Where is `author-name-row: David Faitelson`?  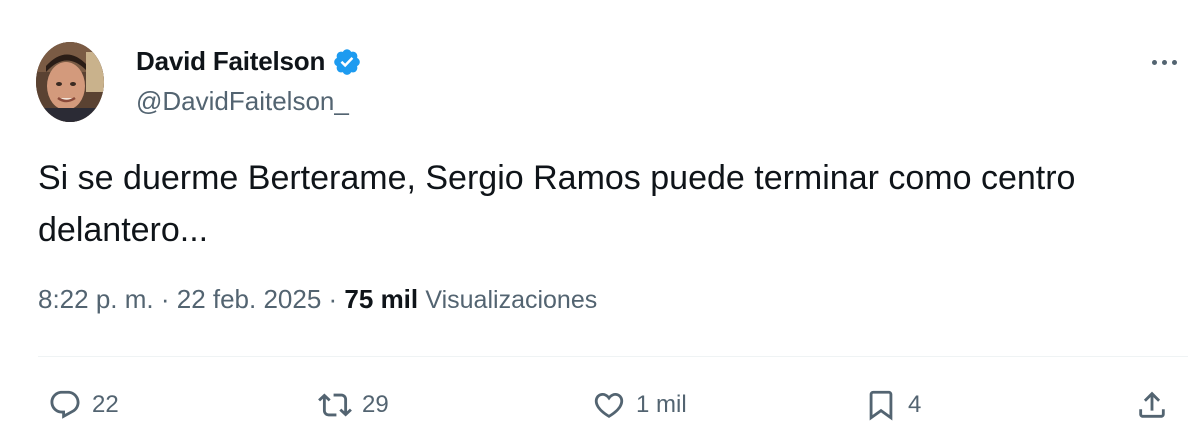 author-name-row: David Faitelson is located at coordinates (249, 61).